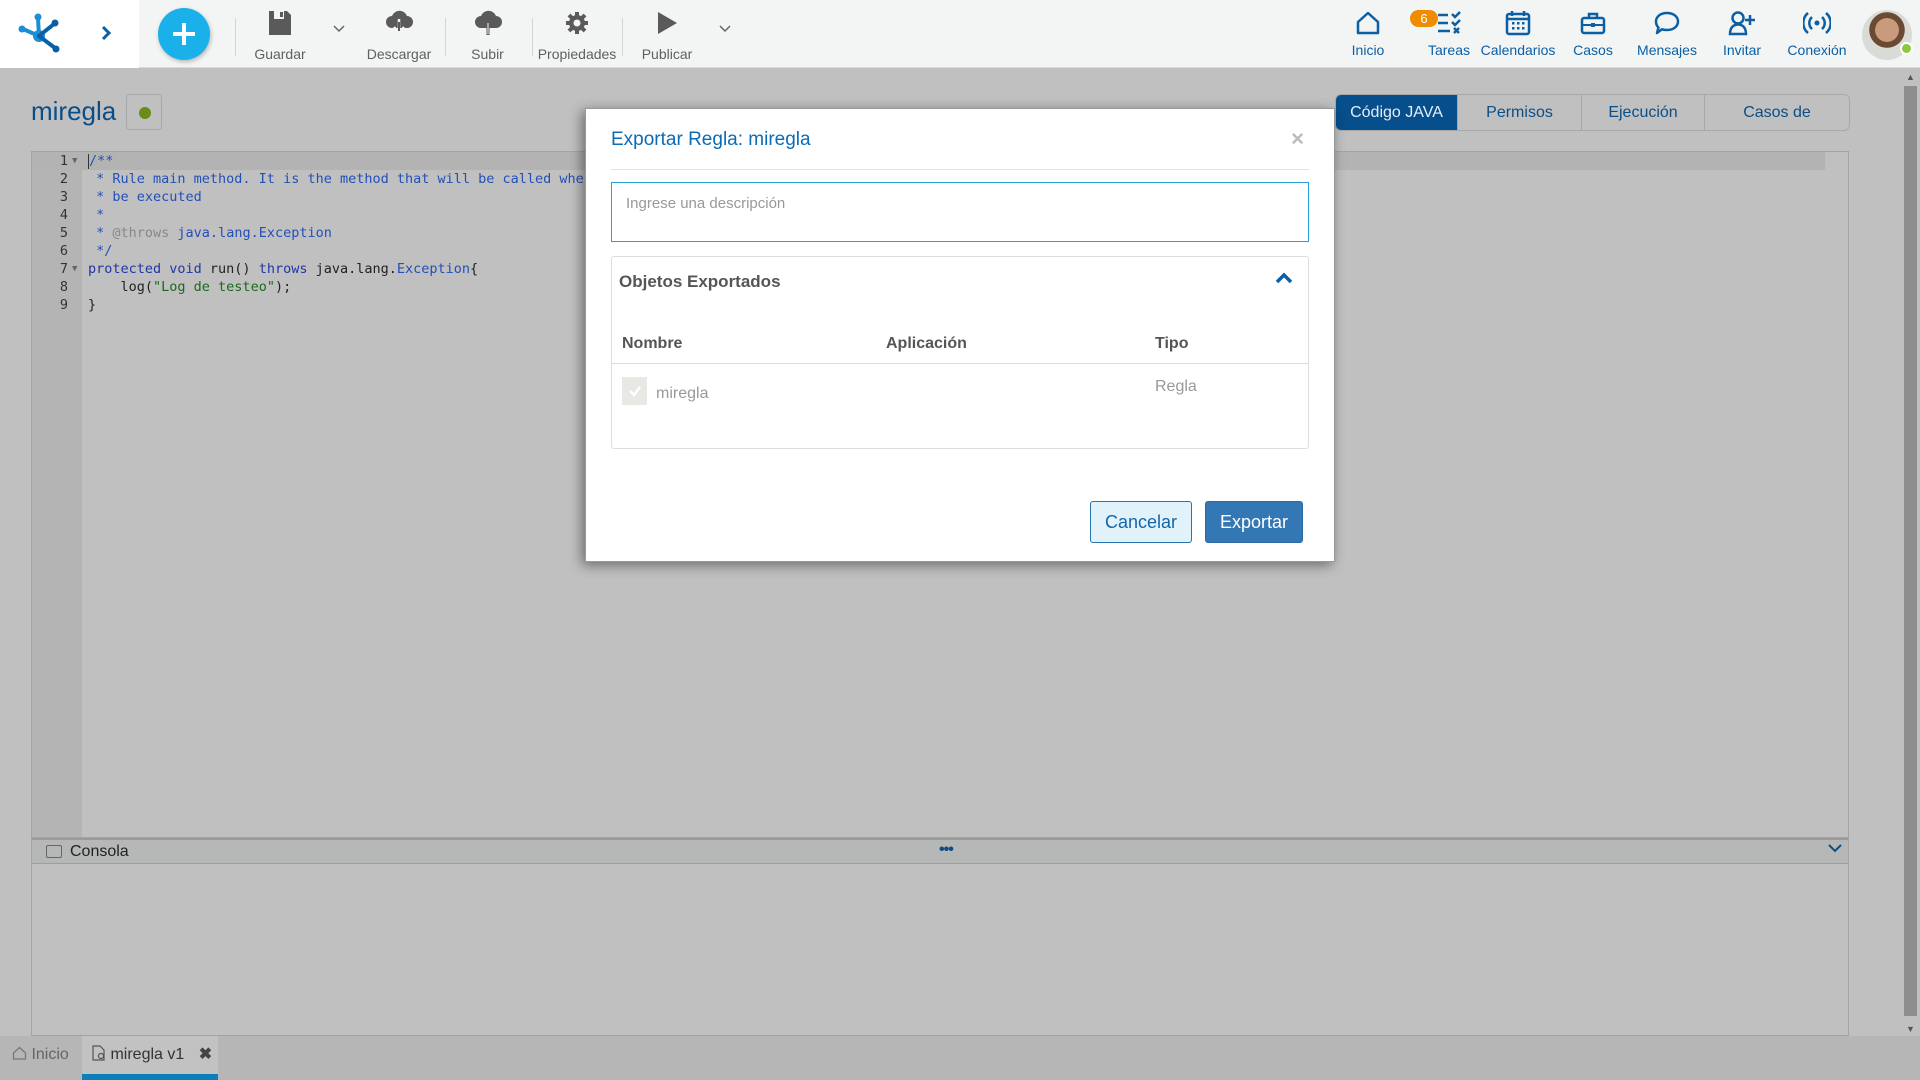 This screenshot has width=1920, height=1080. Describe the element at coordinates (960, 169) in the screenshot. I see `divider` at that location.